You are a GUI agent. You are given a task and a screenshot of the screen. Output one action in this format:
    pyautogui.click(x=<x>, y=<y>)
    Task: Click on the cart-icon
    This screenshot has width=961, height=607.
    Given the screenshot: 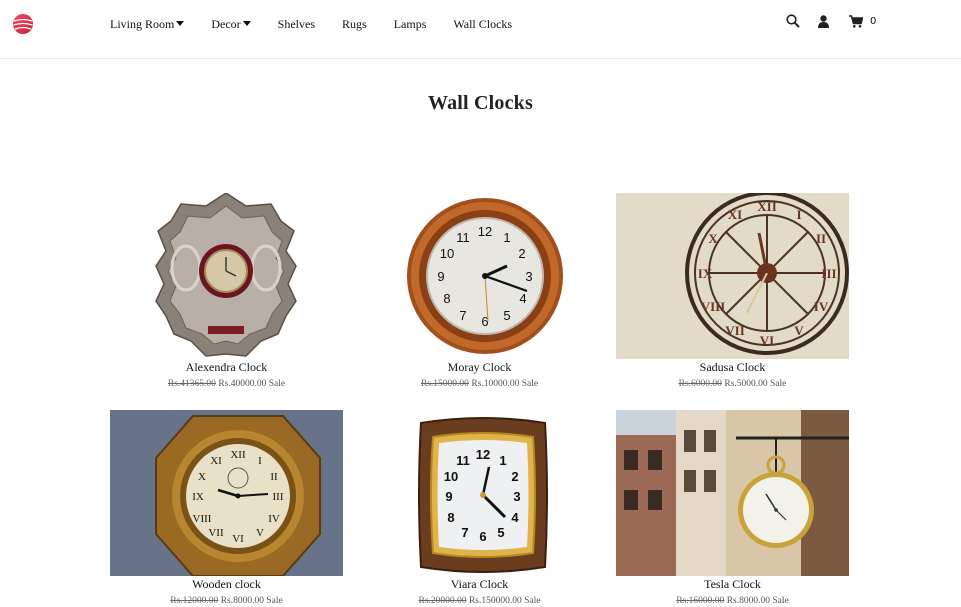 What is the action you would take?
    pyautogui.click(x=856, y=21)
    